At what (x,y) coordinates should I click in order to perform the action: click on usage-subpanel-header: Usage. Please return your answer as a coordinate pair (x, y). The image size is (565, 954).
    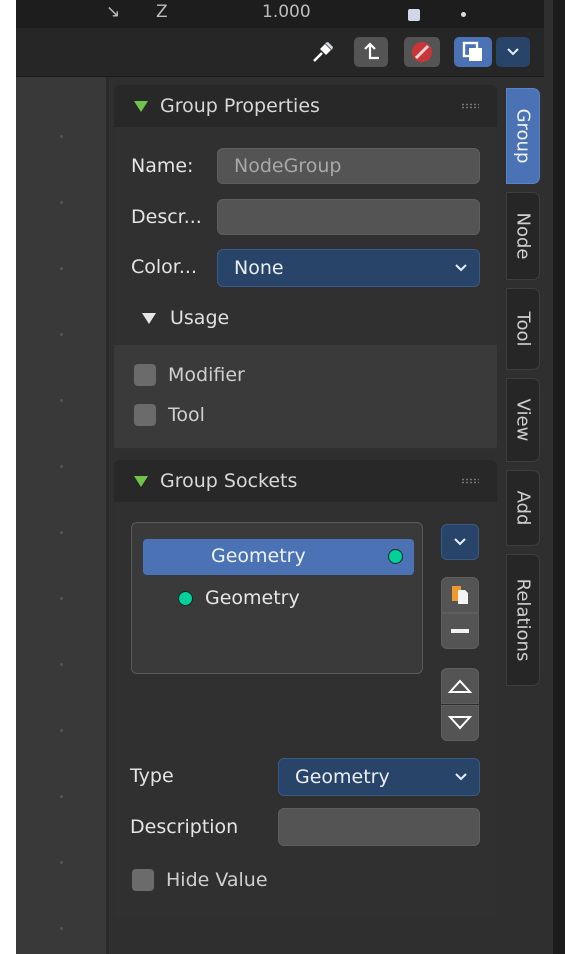
    Looking at the image, I should click on (185, 318).